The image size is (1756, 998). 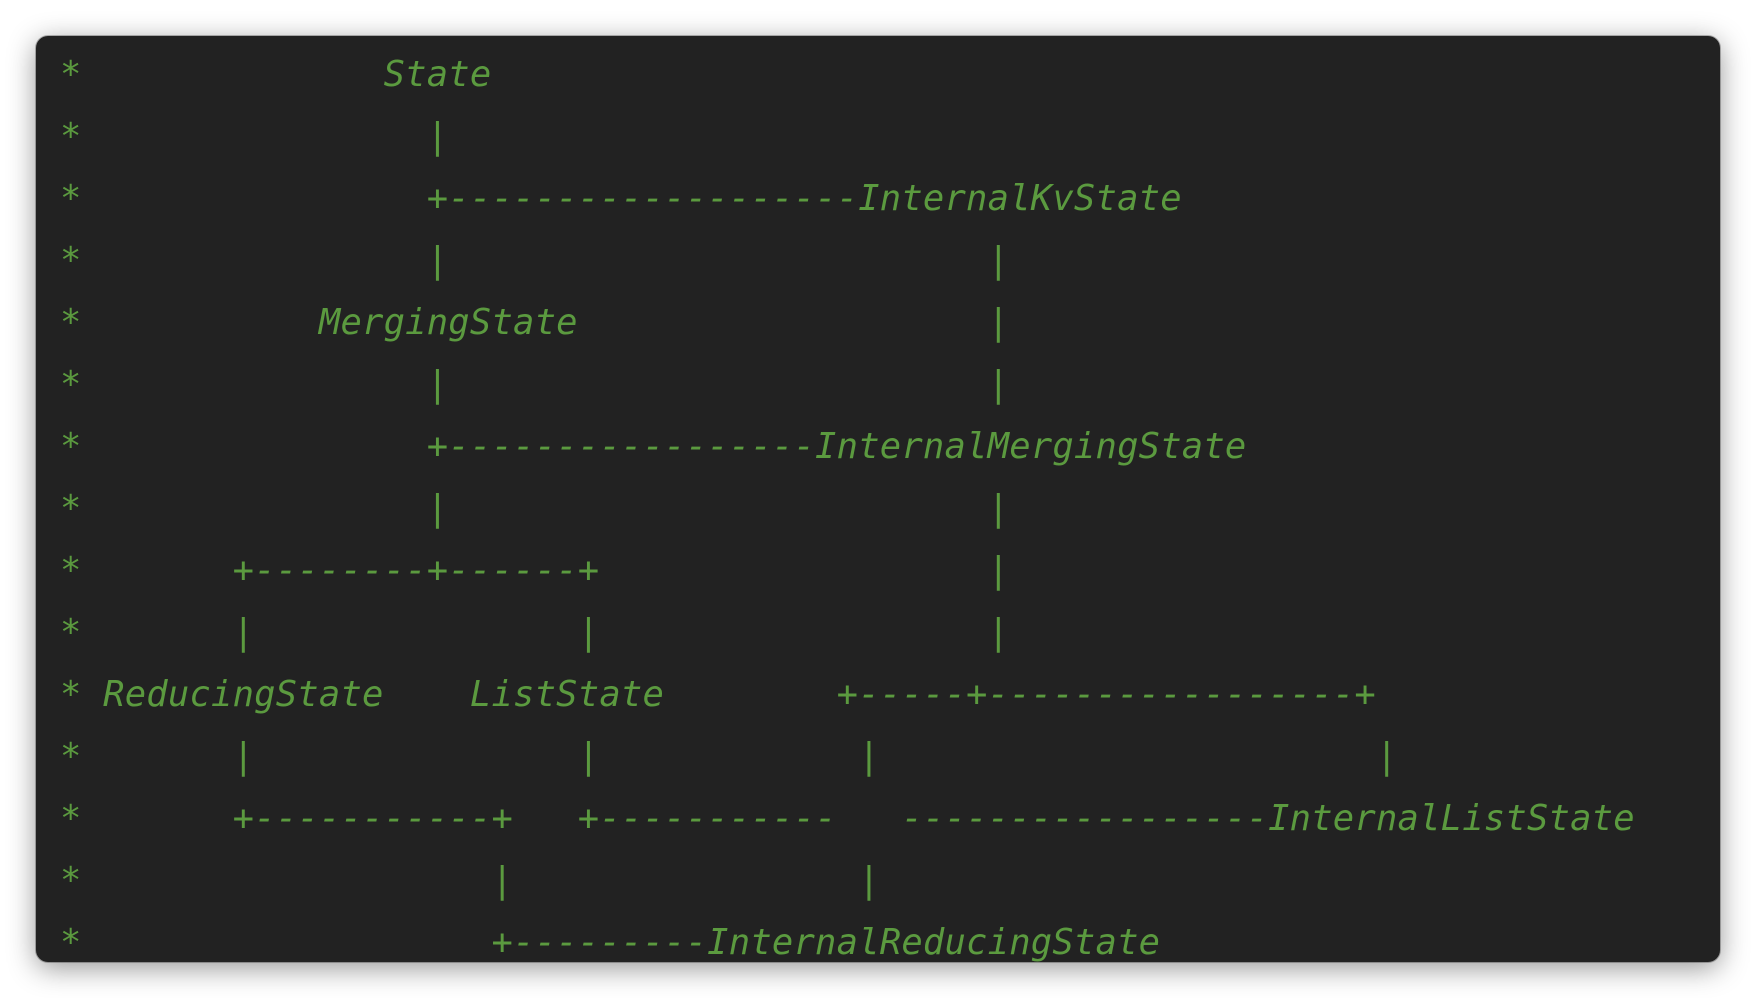 What do you see at coordinates (610, 942) in the screenshot?
I see `code-line: * +---------InternalReducingState` at bounding box center [610, 942].